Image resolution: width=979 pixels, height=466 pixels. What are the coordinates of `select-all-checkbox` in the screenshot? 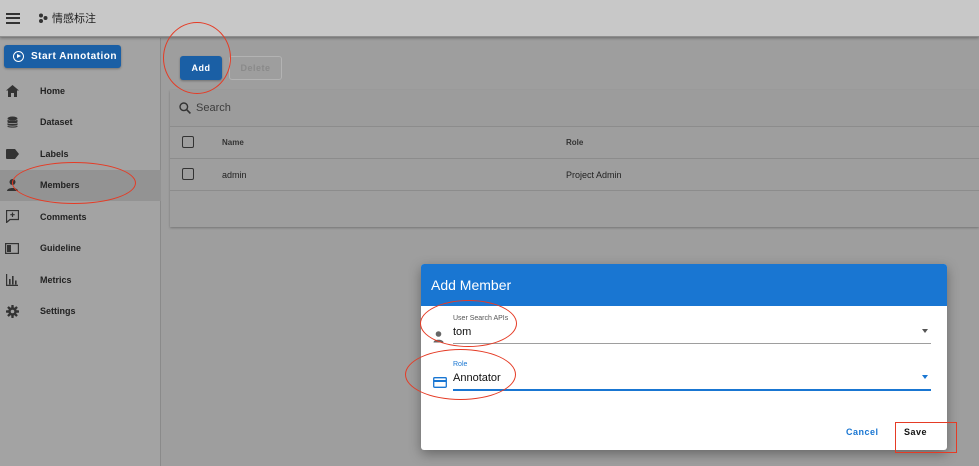 It's located at (188, 142).